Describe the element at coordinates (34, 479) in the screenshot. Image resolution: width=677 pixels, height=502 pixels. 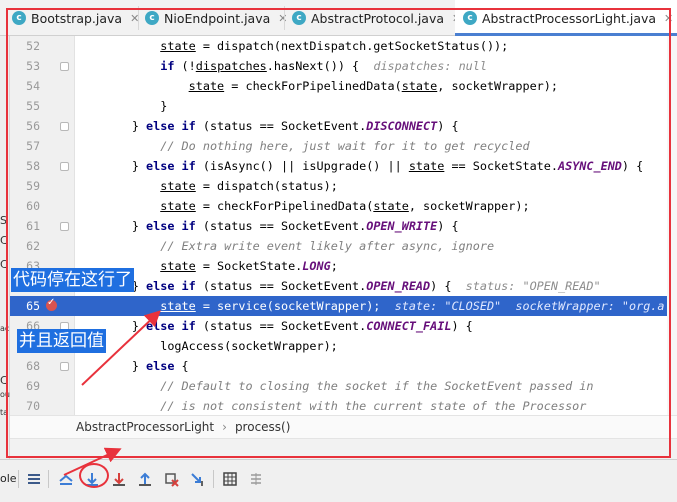
I see `layout-icon` at that location.